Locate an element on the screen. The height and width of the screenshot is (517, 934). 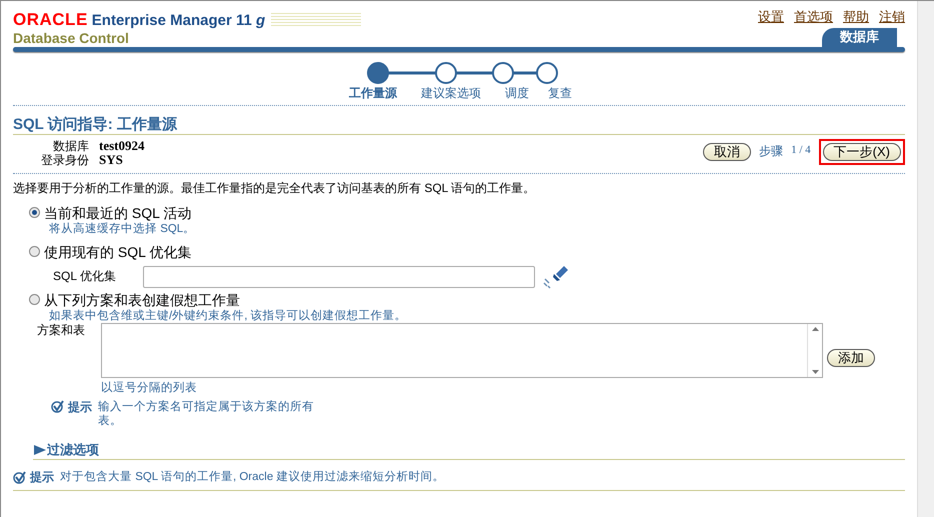
field-help: 以逗号分隔的列表 is located at coordinates (149, 387).